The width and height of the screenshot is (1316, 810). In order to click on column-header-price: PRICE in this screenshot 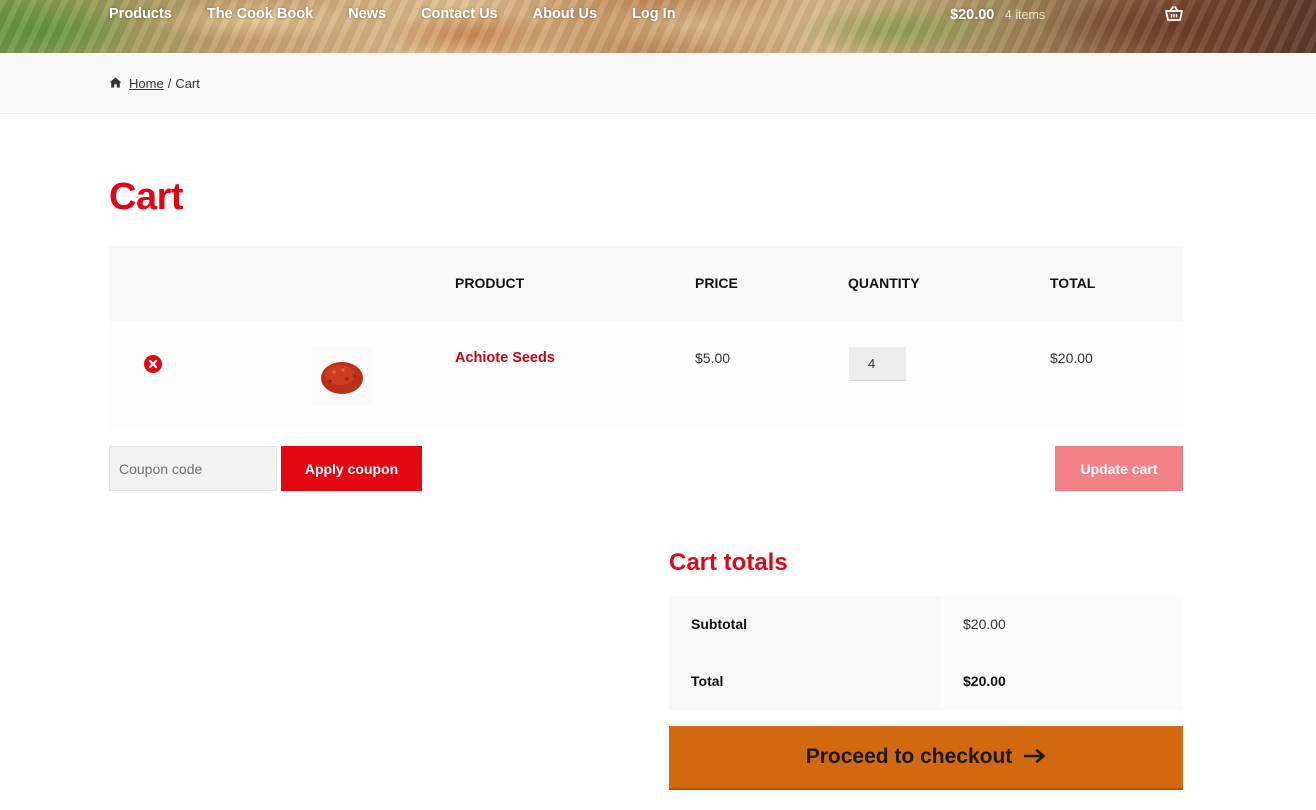, I will do `click(716, 283)`.